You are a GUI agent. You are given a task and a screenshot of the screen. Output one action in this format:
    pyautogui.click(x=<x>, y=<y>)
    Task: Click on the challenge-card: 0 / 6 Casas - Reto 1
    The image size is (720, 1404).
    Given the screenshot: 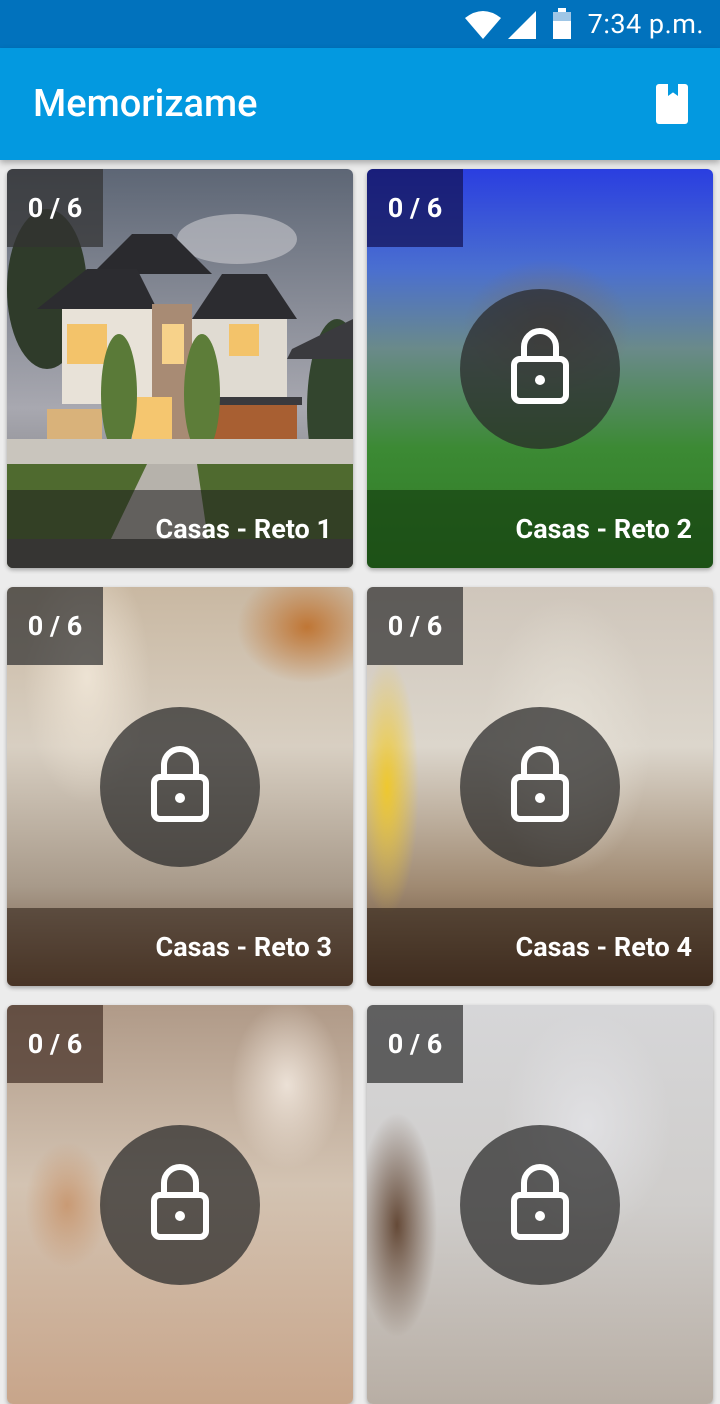 What is the action you would take?
    pyautogui.click(x=180, y=368)
    